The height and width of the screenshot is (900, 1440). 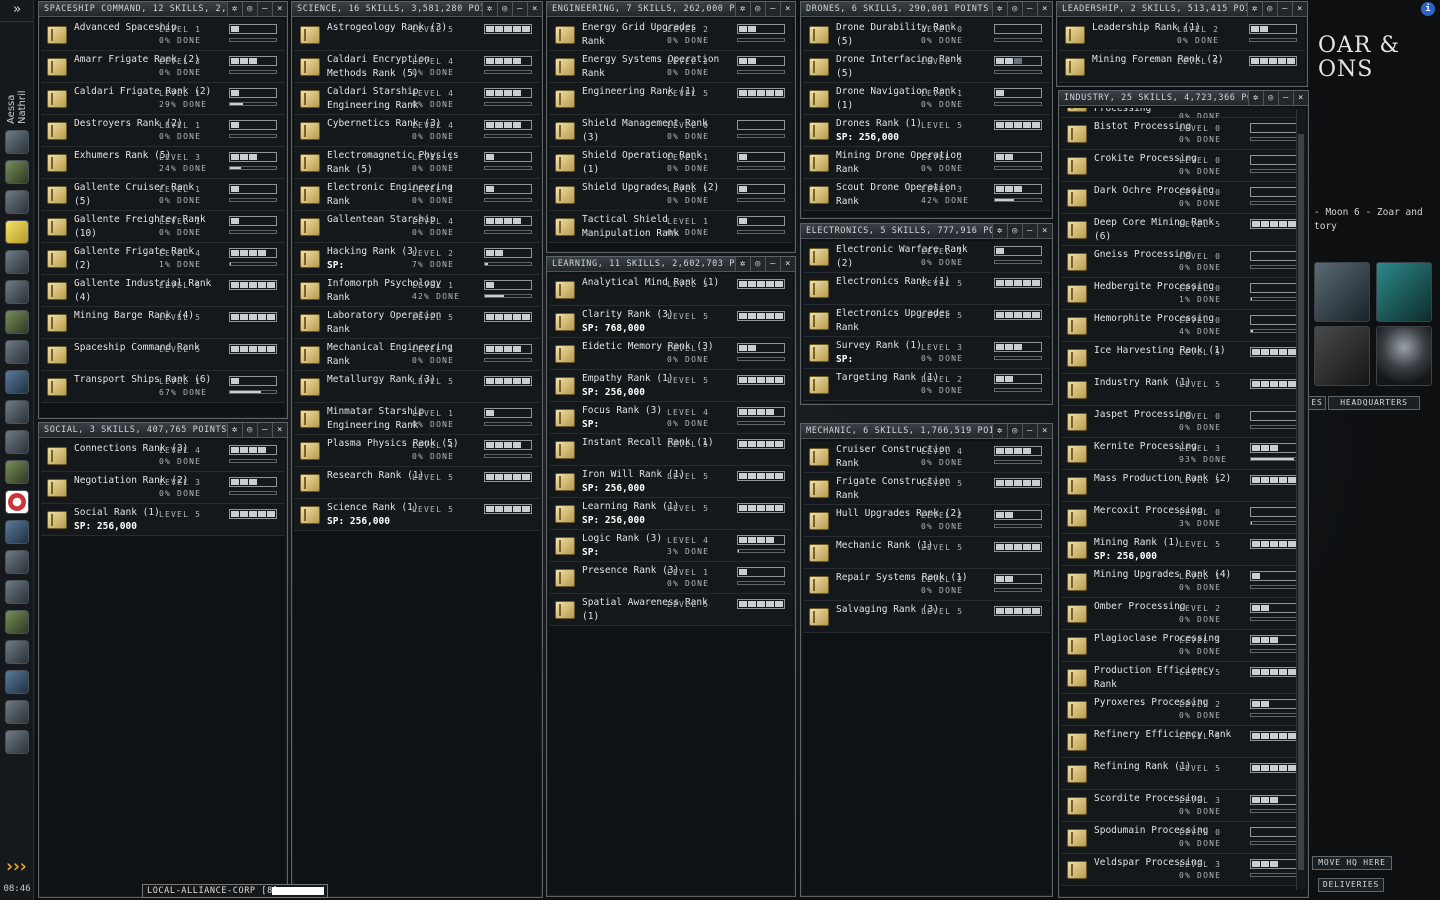 What do you see at coordinates (1182, 35) in the screenshot?
I see `skill-row: Leadership Rank (1) LEVEL 2 0% DONE` at bounding box center [1182, 35].